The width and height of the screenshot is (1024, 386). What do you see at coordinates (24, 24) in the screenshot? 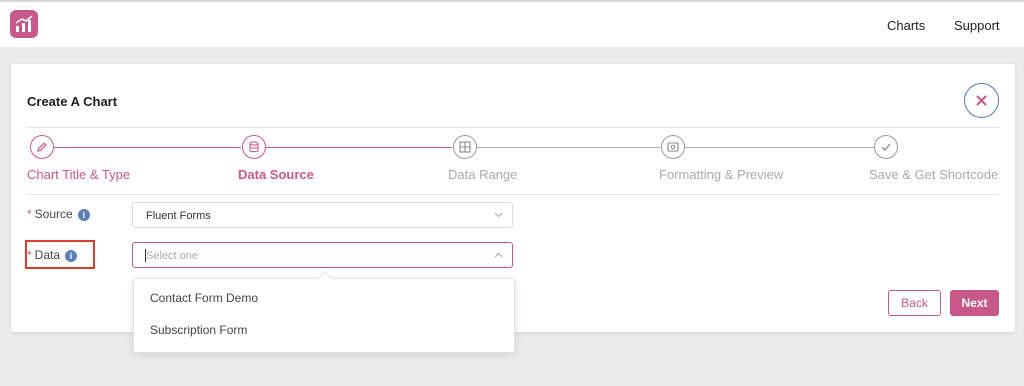
I see `app-logo-icon` at bounding box center [24, 24].